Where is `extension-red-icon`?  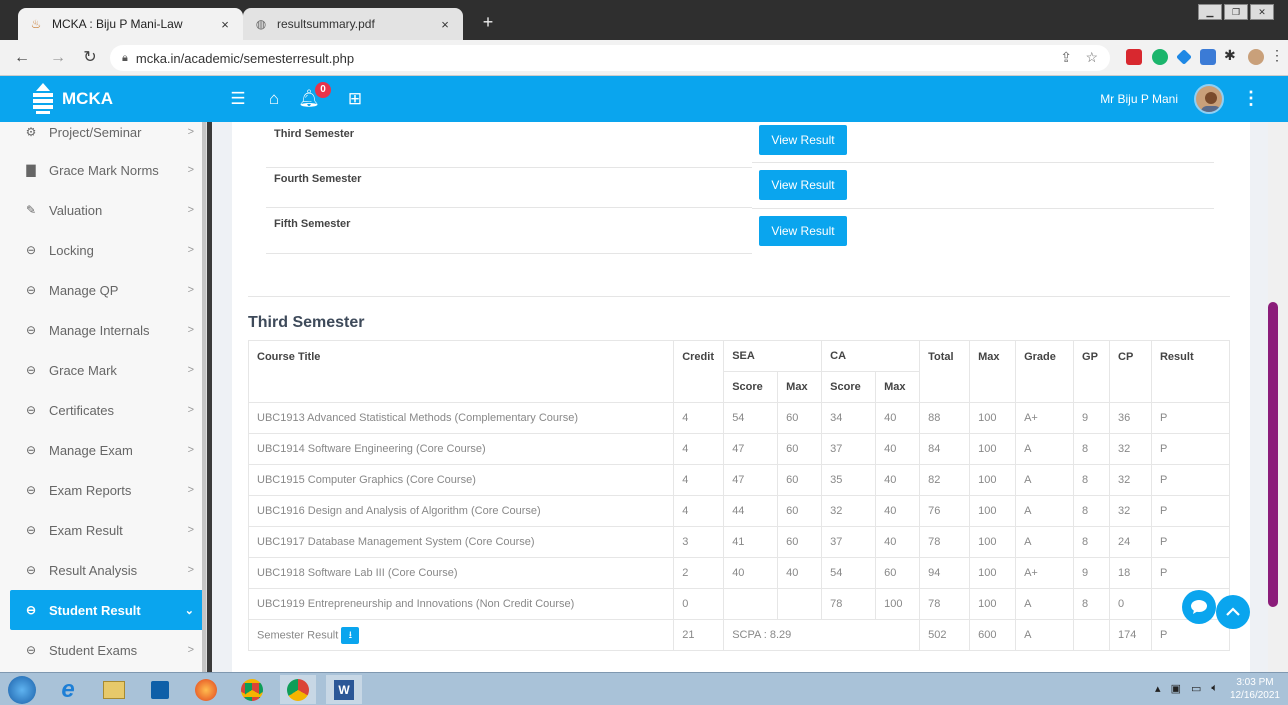
extension-red-icon is located at coordinates (1134, 57).